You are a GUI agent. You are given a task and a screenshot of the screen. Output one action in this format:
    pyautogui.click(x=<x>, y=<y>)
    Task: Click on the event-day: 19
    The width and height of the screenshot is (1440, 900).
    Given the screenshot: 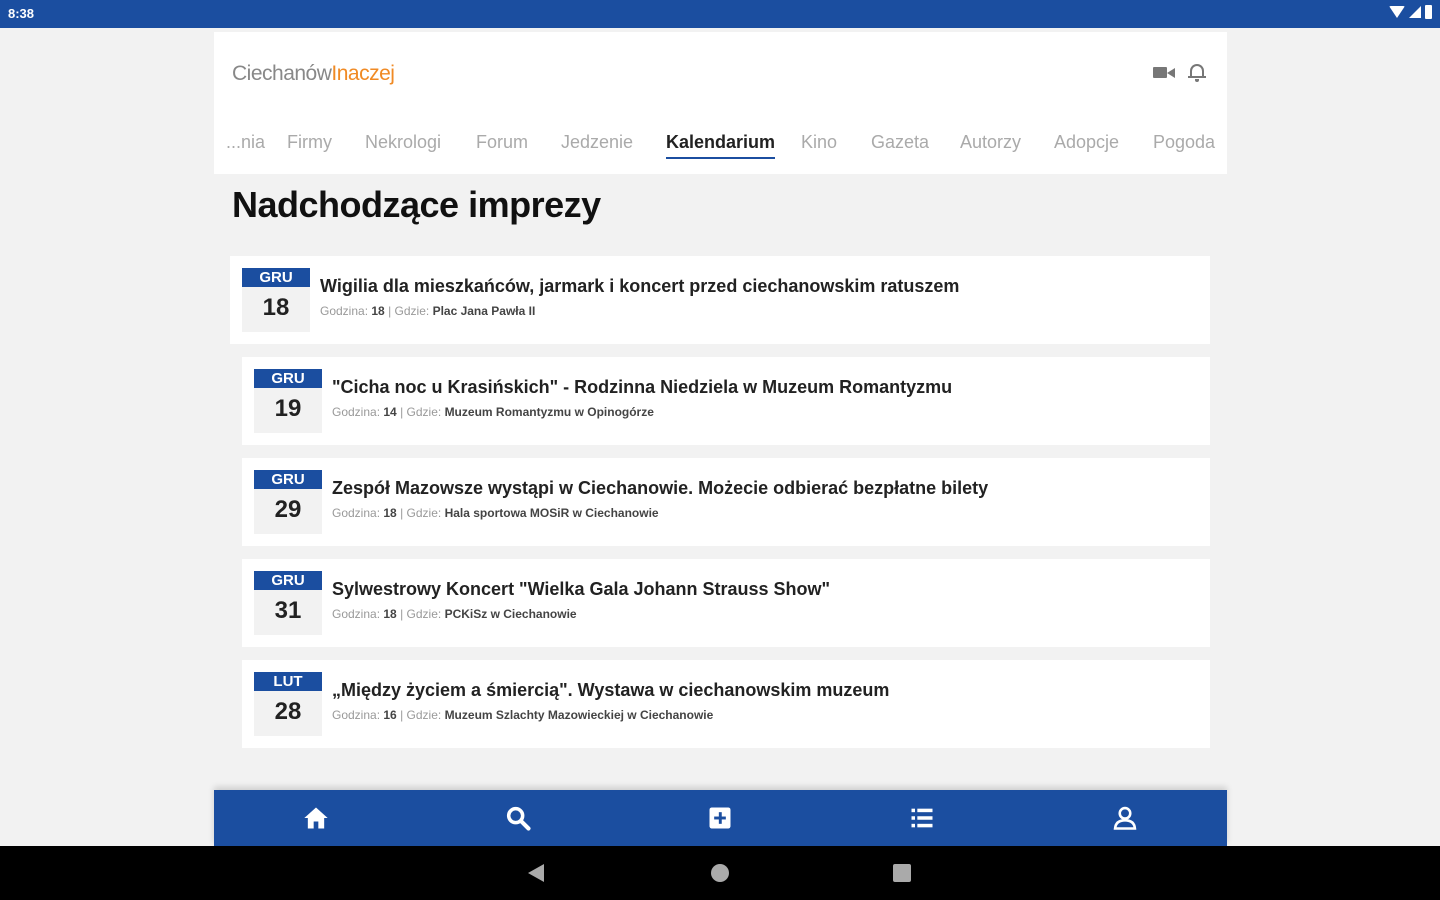 What is the action you would take?
    pyautogui.click(x=288, y=408)
    